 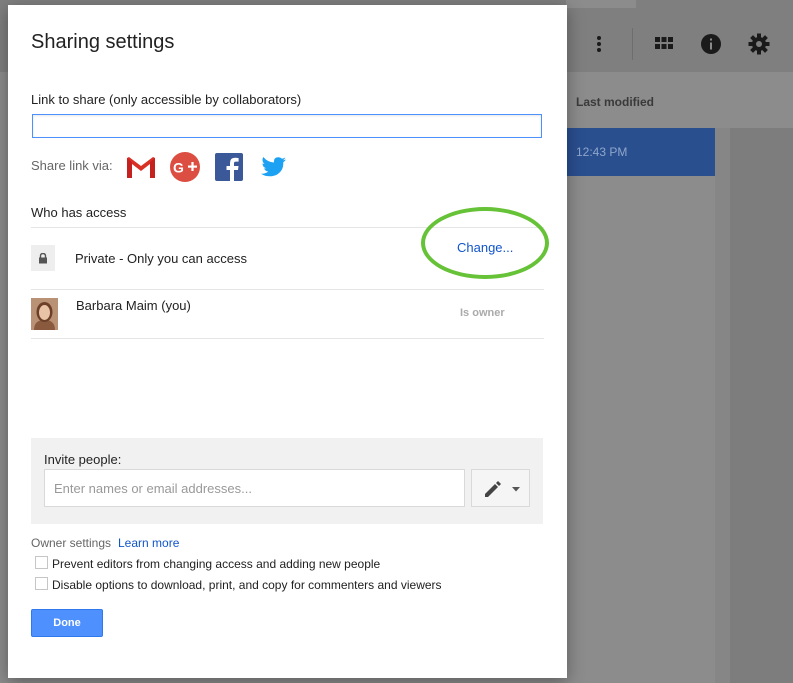 What do you see at coordinates (493, 489) in the screenshot?
I see `pencil-icon` at bounding box center [493, 489].